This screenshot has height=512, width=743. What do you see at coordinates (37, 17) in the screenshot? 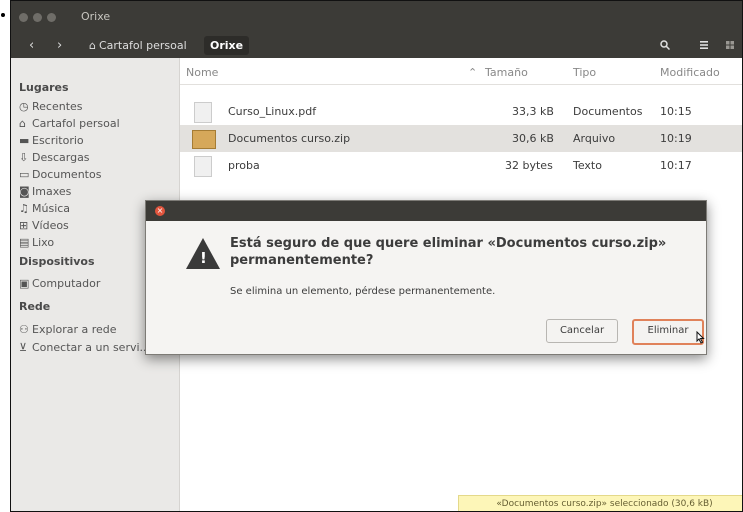
I see `minimize-window-button` at bounding box center [37, 17].